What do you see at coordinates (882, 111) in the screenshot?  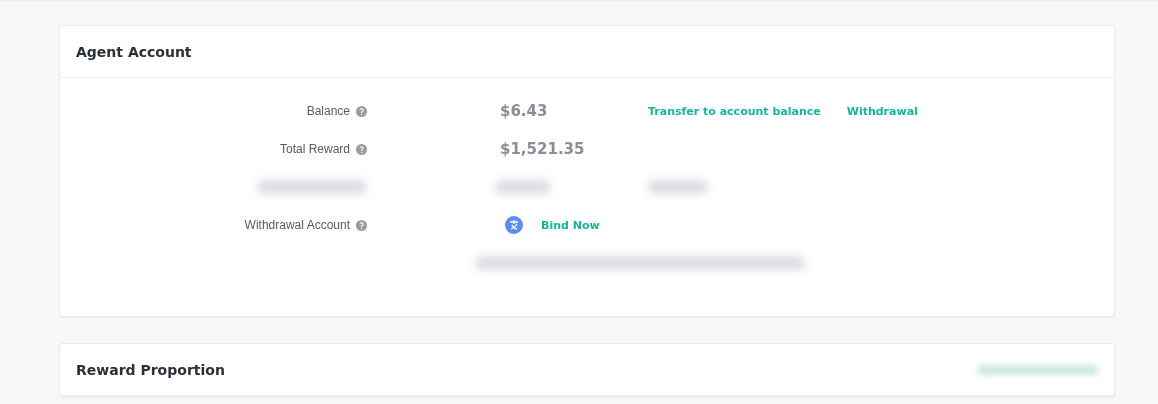 I see `action-link: Withdrawal` at bounding box center [882, 111].